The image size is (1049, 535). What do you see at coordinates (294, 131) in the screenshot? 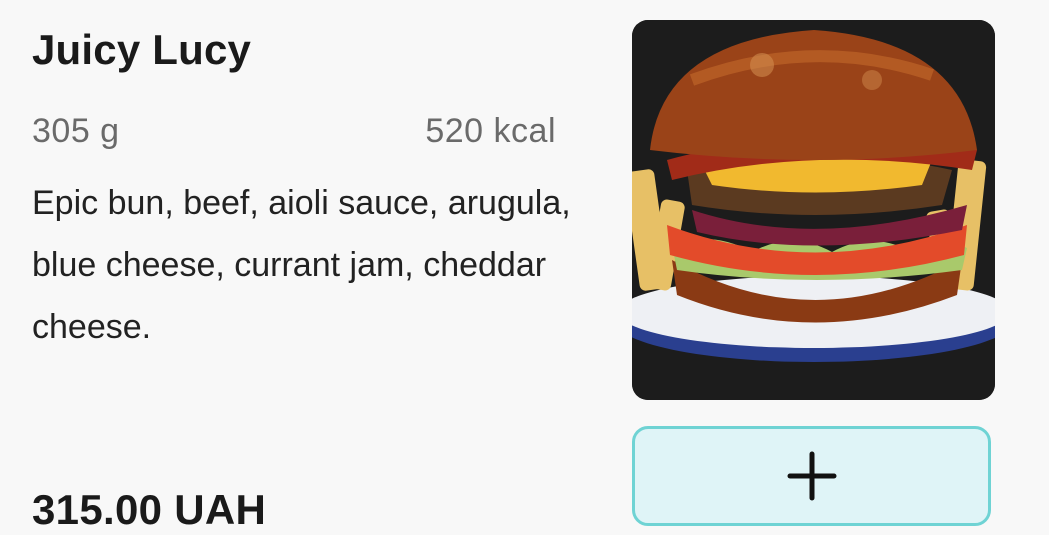
I see `item-meta: 305 g 520 kcal` at bounding box center [294, 131].